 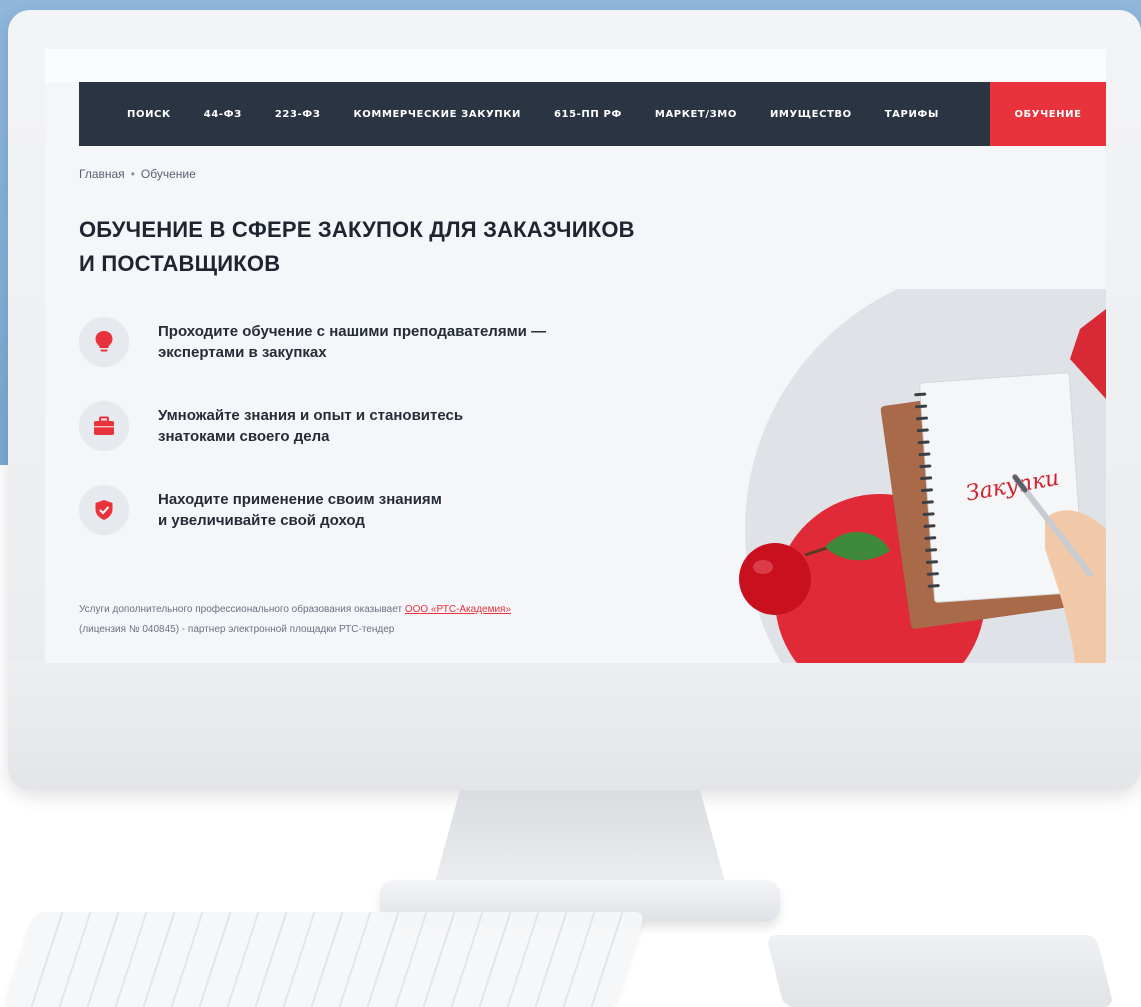 I want to click on shield-check-icon, so click(x=104, y=510).